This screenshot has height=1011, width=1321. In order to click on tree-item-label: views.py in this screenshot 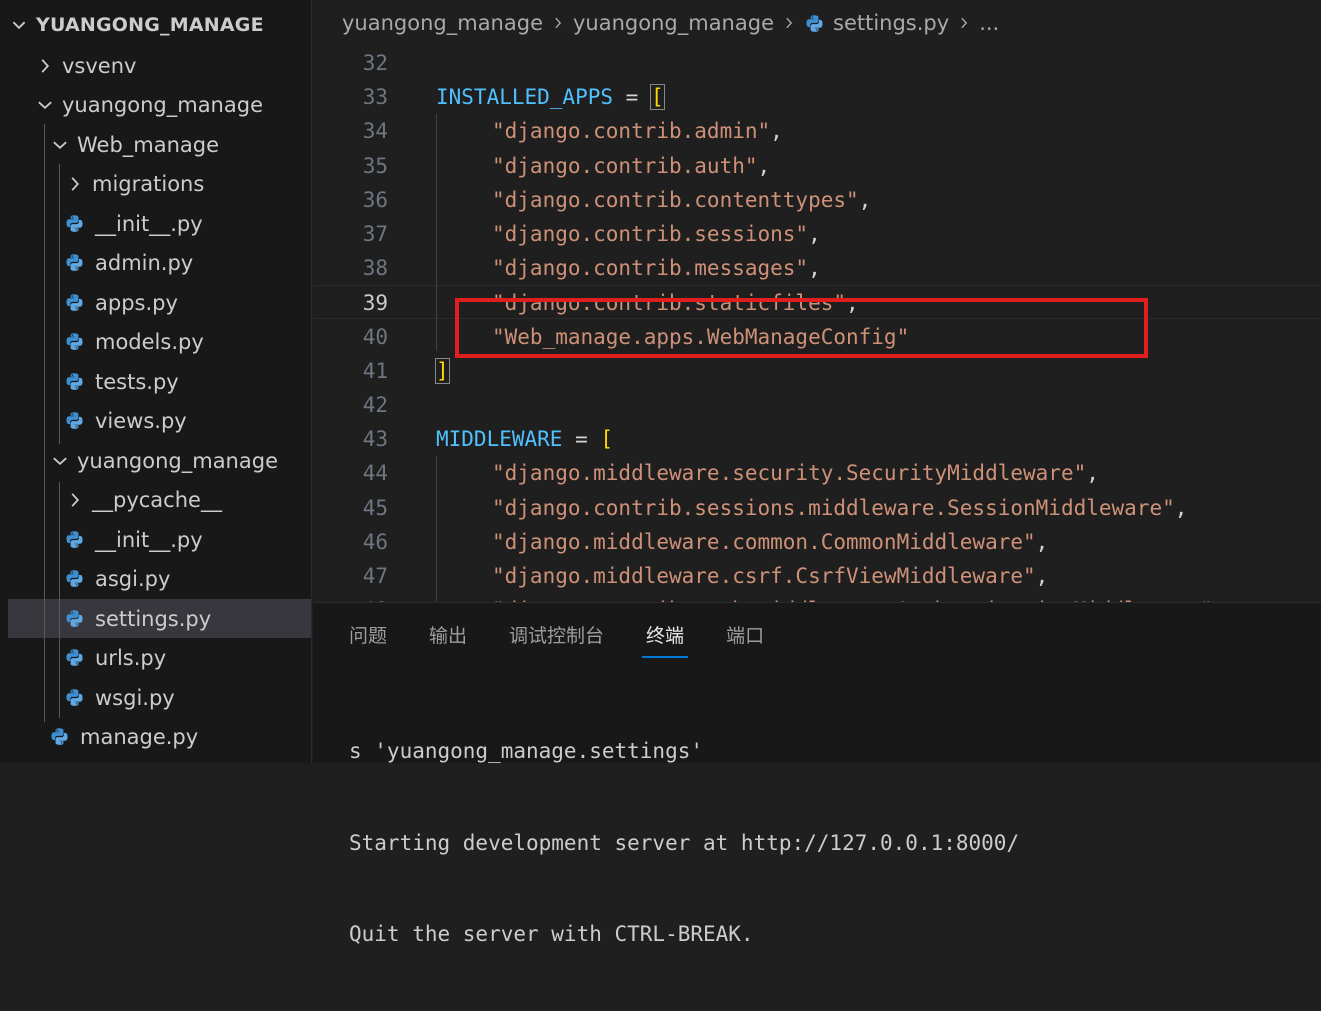, I will do `click(141, 421)`.